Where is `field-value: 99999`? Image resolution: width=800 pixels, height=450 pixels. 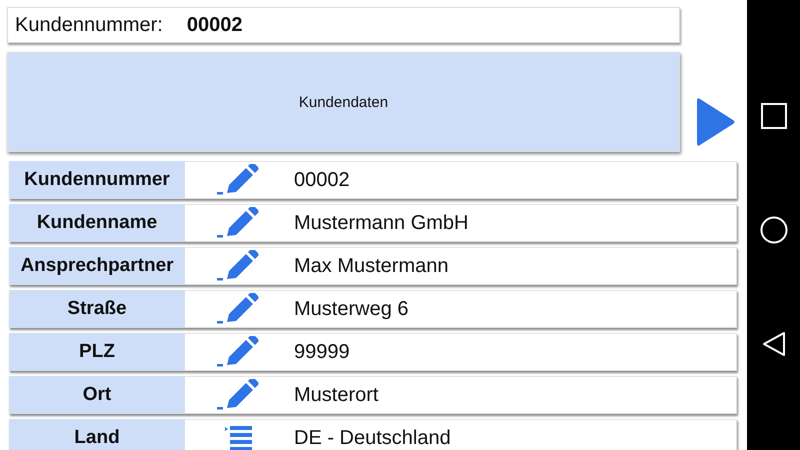
field-value: 99999 is located at coordinates (322, 352).